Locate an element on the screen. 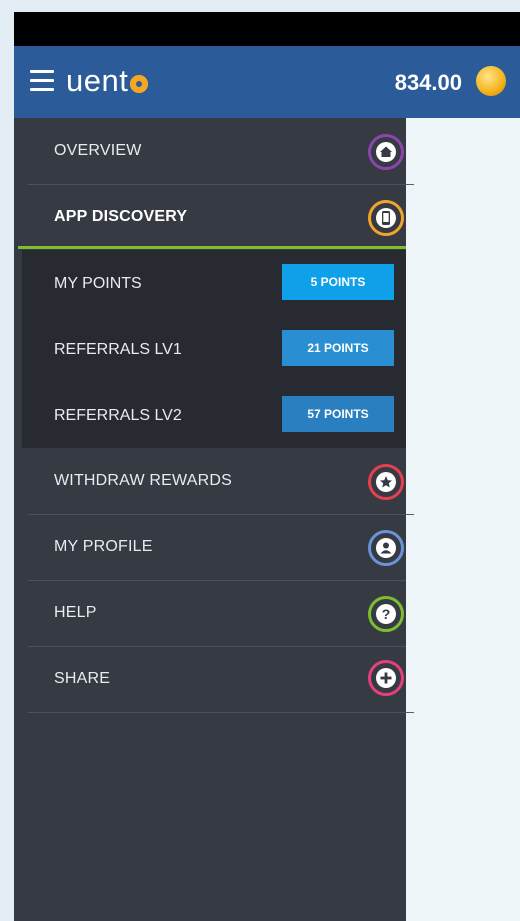 This screenshot has width=520, height=921. menu-divider is located at coordinates (217, 712).